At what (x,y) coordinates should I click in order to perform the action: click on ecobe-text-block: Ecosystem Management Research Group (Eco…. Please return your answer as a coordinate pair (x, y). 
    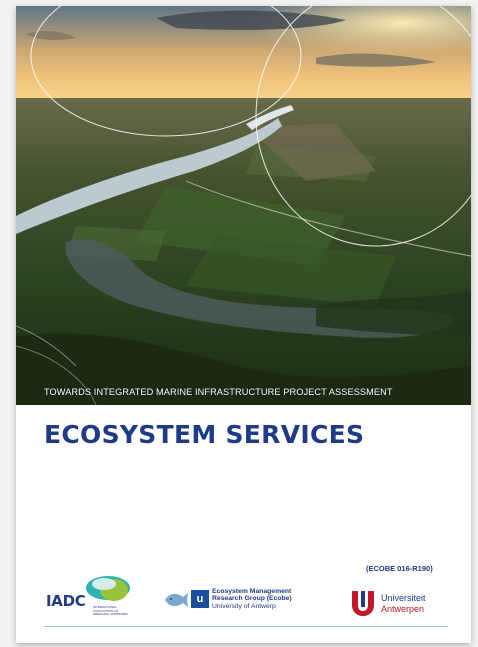
    Looking at the image, I should click on (267, 599).